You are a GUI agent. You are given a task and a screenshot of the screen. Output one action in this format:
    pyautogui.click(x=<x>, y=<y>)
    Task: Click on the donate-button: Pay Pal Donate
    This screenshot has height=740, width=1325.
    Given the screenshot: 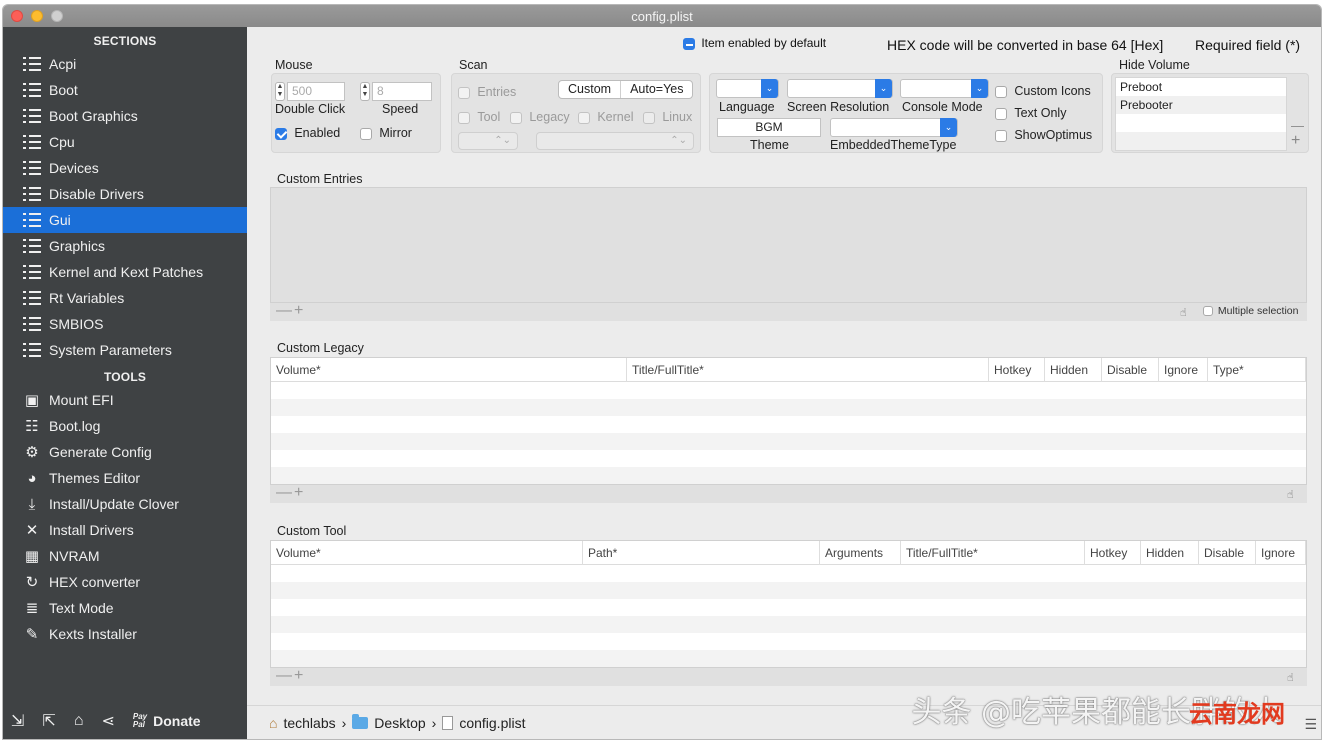 What is the action you would take?
    pyautogui.click(x=167, y=721)
    